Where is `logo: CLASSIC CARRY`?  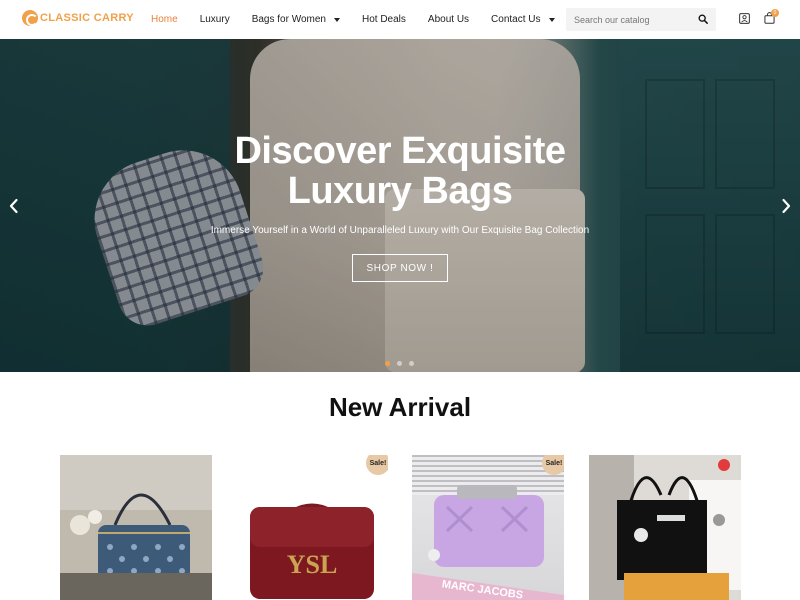 logo: CLASSIC CARRY is located at coordinates (78, 18).